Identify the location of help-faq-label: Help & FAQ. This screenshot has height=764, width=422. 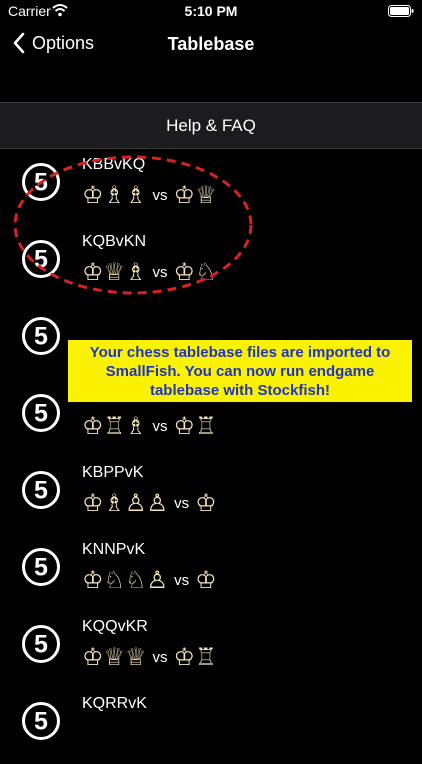
(211, 125).